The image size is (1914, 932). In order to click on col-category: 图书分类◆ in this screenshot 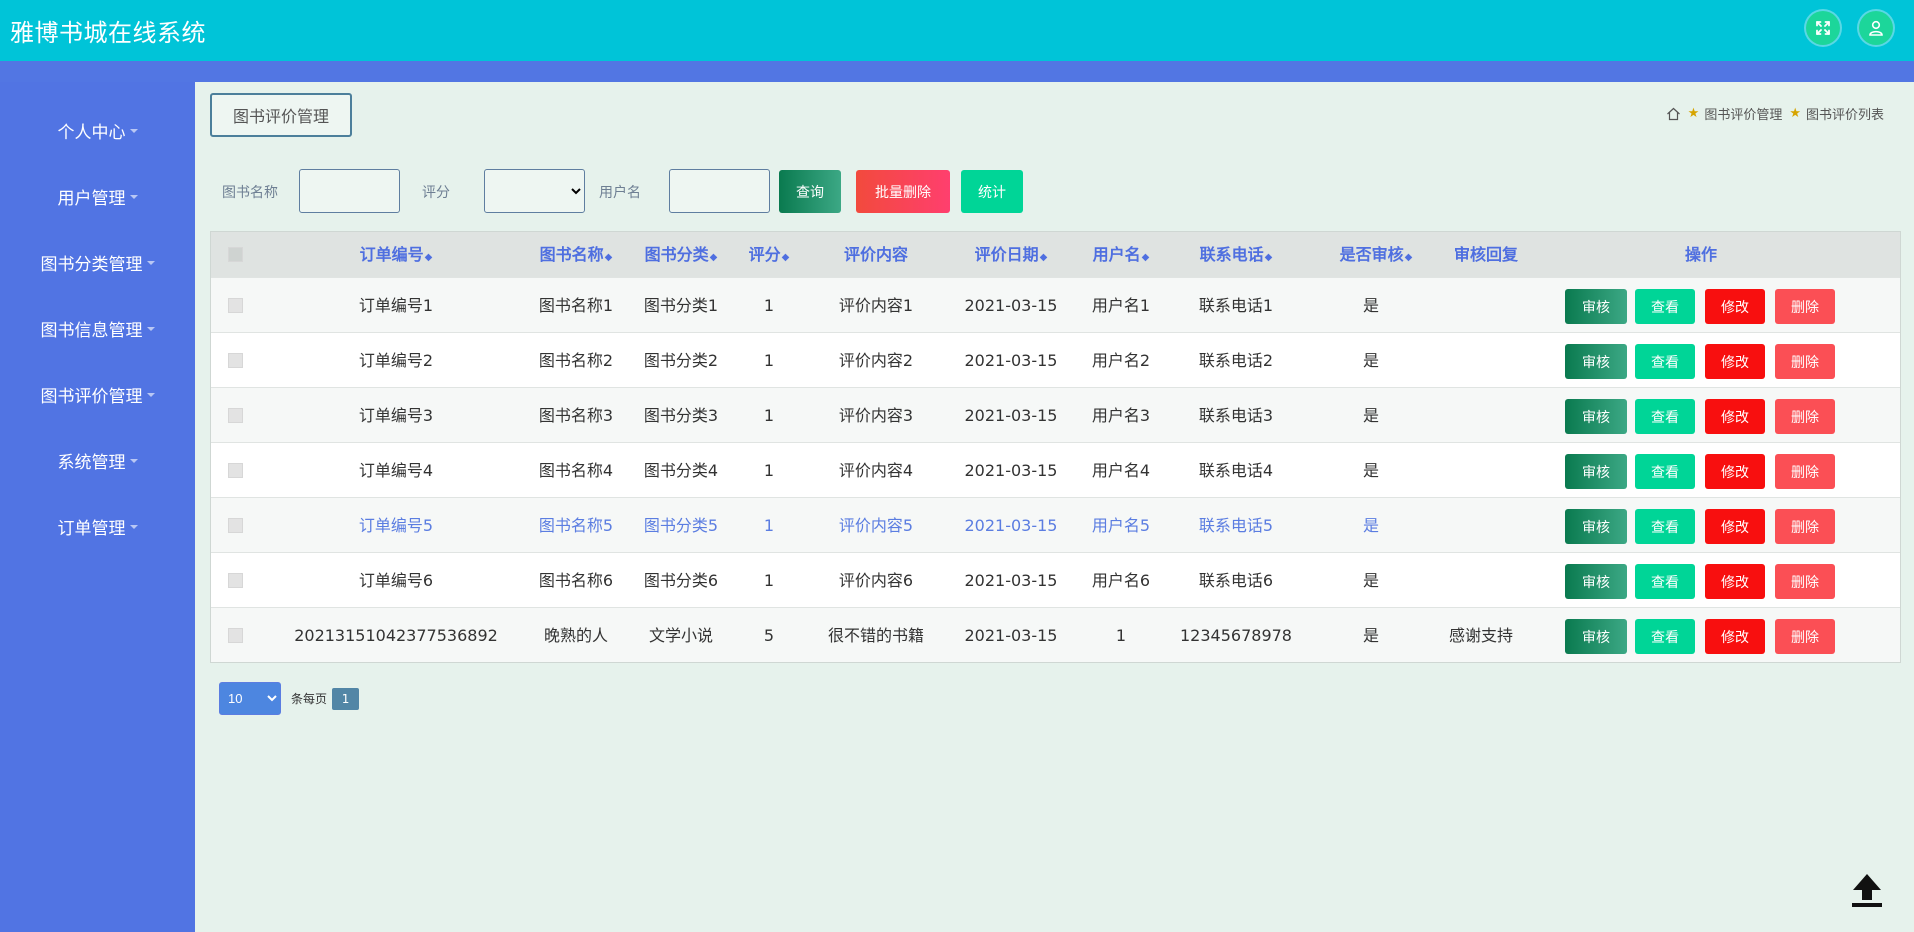, I will do `click(681, 254)`.